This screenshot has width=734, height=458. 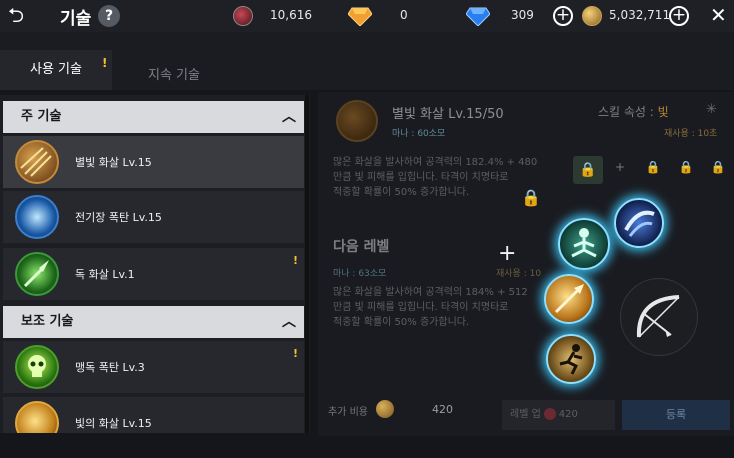 I want to click on wind-skill-slot, so click(x=639, y=223).